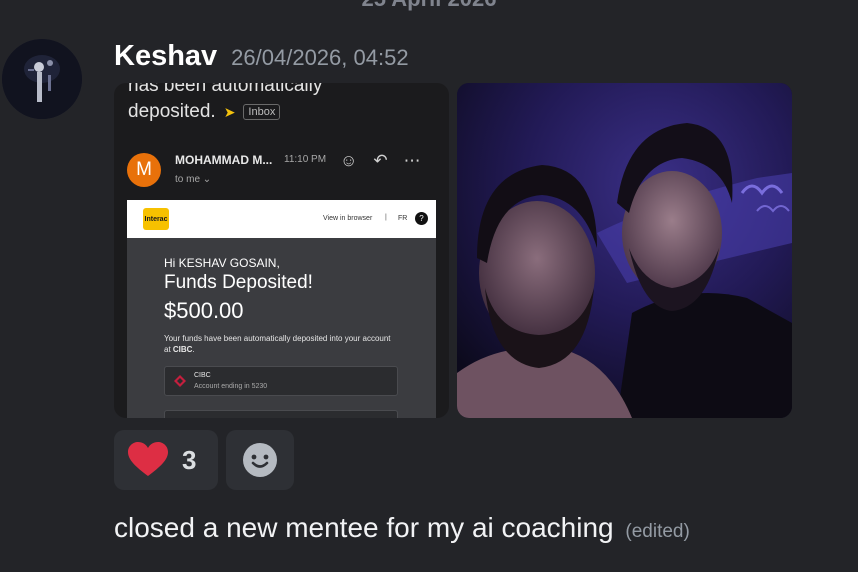  What do you see at coordinates (657, 531) in the screenshot?
I see `edited-label: (edited)` at bounding box center [657, 531].